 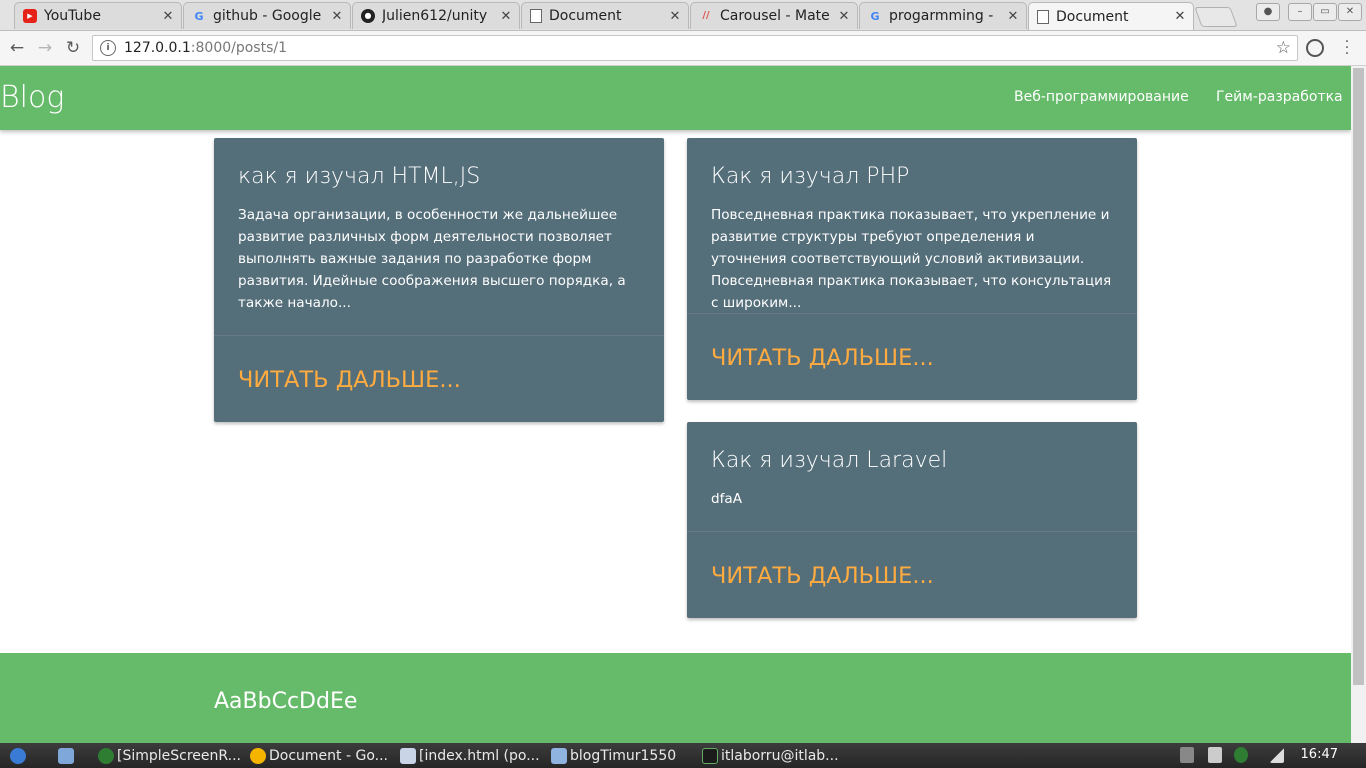 What do you see at coordinates (622, 755) in the screenshot?
I see `taskbar-item-folder: blogTimur1550` at bounding box center [622, 755].